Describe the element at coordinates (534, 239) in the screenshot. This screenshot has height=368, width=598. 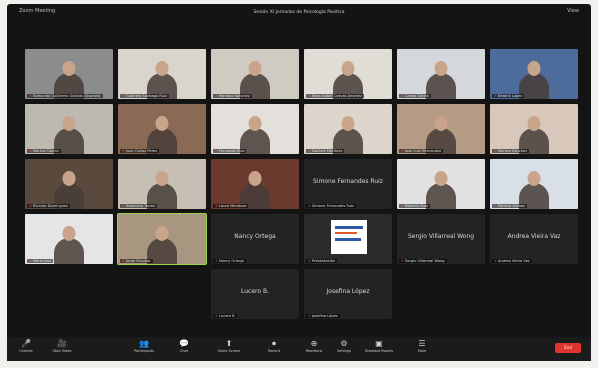
I see `participant-tile: Andrea Vieira Vaz ✕Andrea Vieira Vaz` at that location.